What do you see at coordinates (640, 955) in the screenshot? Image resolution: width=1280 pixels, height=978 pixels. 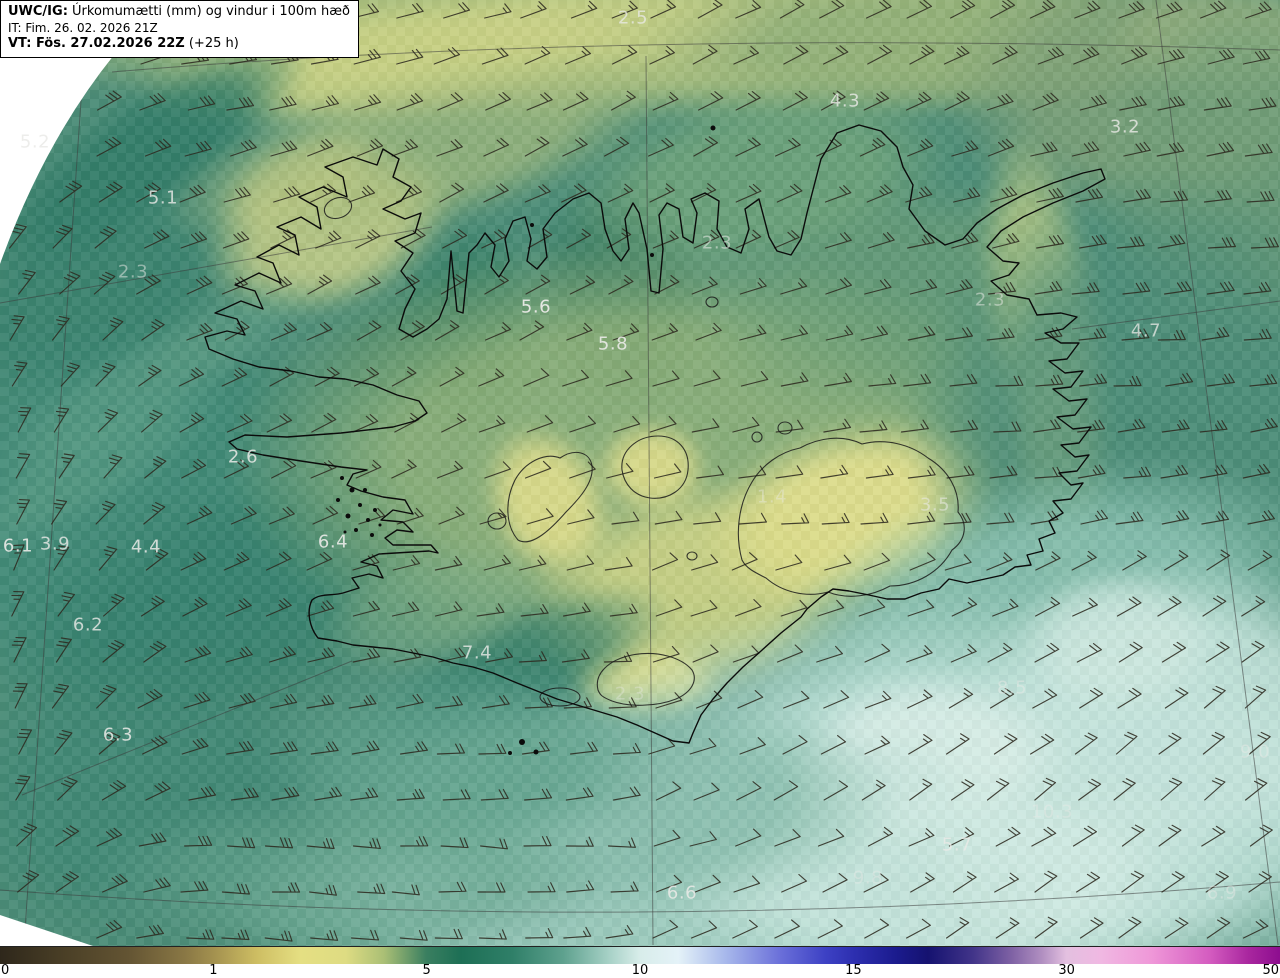 I see `precip-colorbar` at bounding box center [640, 955].